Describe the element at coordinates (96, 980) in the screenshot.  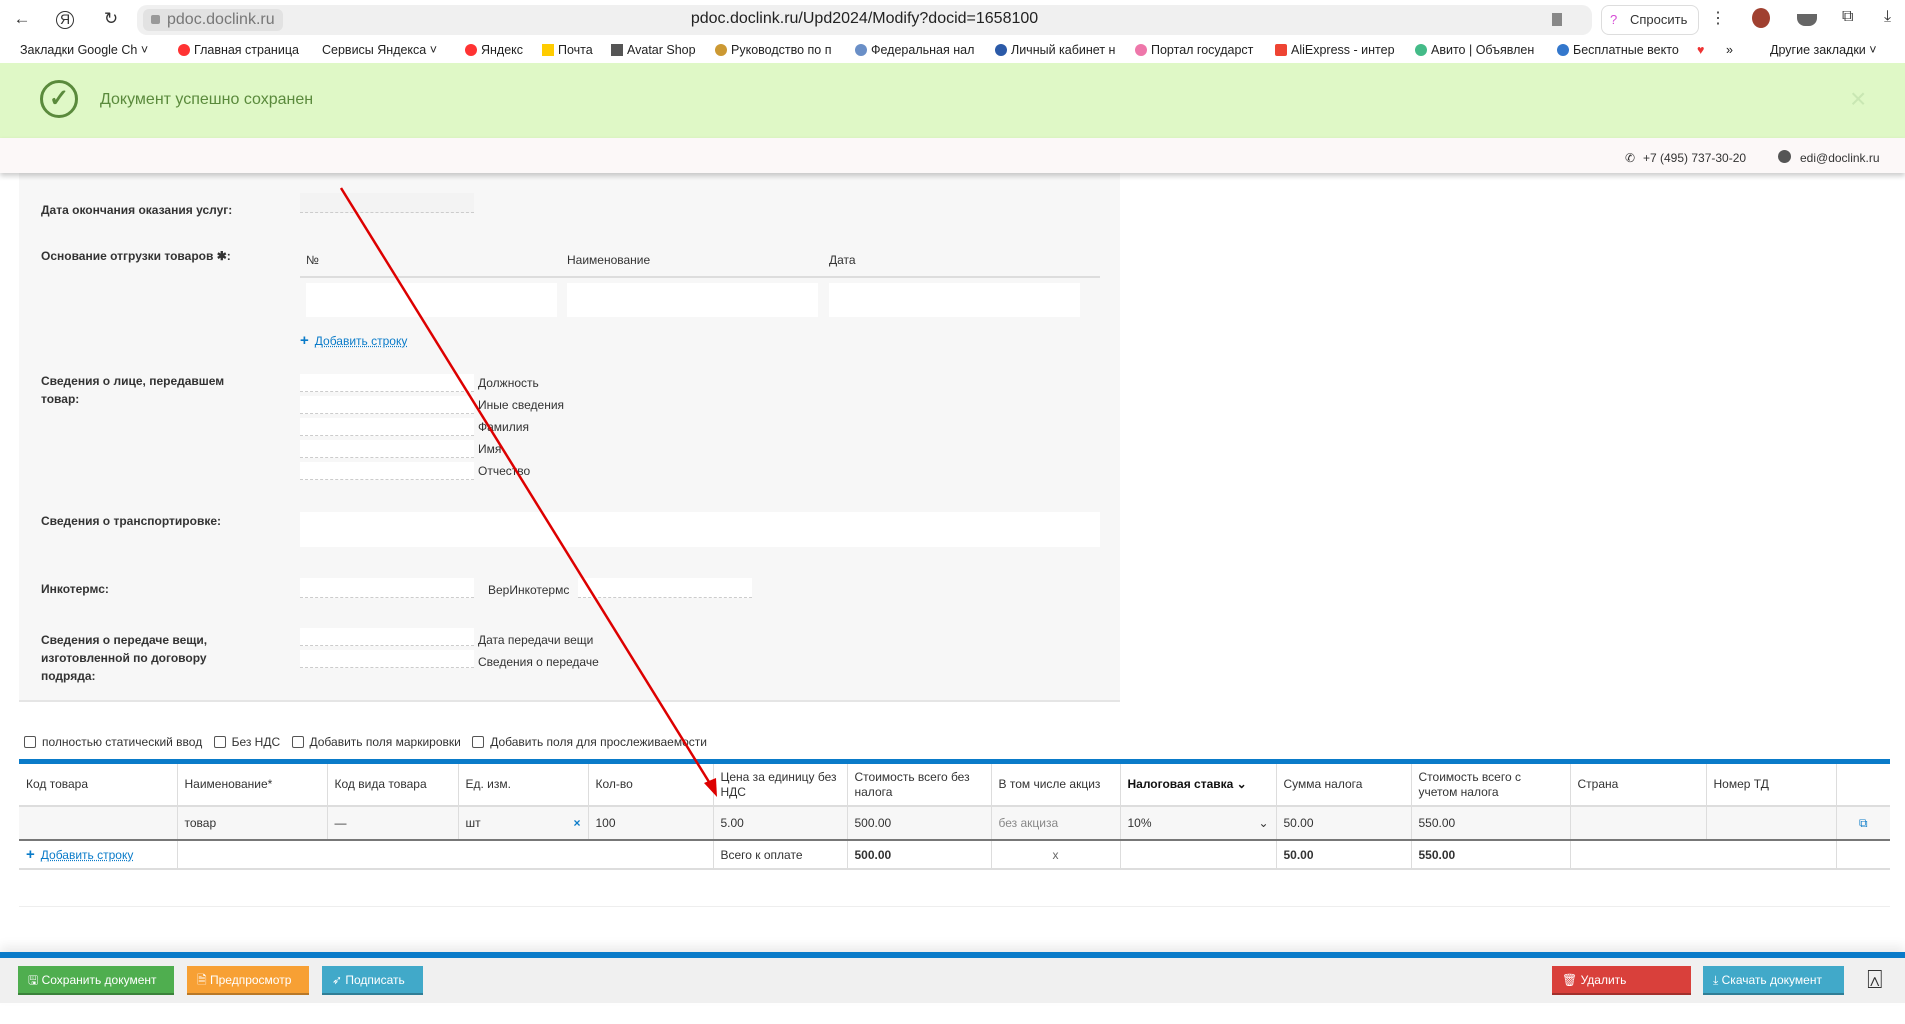
I see `save-button: 🖫 Сохранить документ` at that location.